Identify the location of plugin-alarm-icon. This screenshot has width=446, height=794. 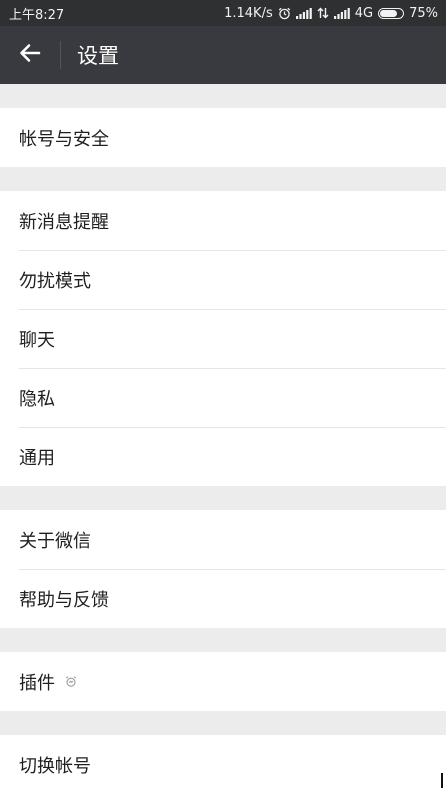
(71, 681).